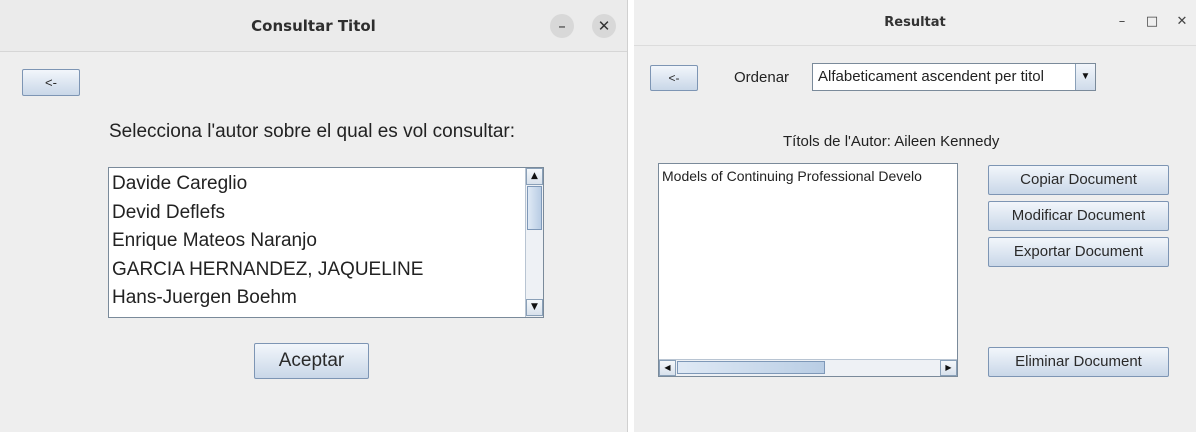  Describe the element at coordinates (311, 361) in the screenshot. I see `accept-button: Aceptar` at that location.